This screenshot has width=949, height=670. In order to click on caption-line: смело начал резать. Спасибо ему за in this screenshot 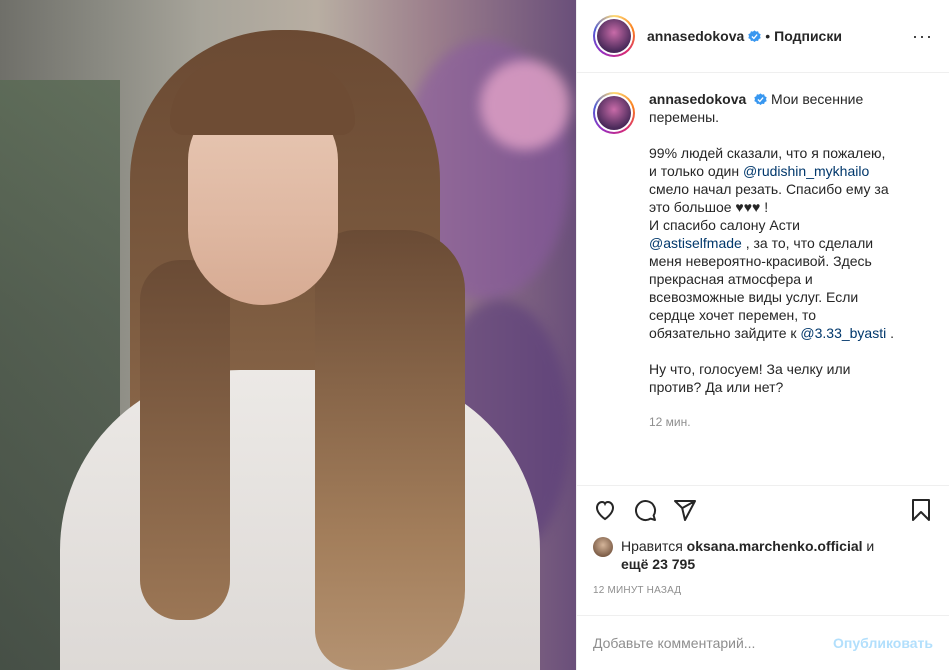, I will do `click(769, 189)`.